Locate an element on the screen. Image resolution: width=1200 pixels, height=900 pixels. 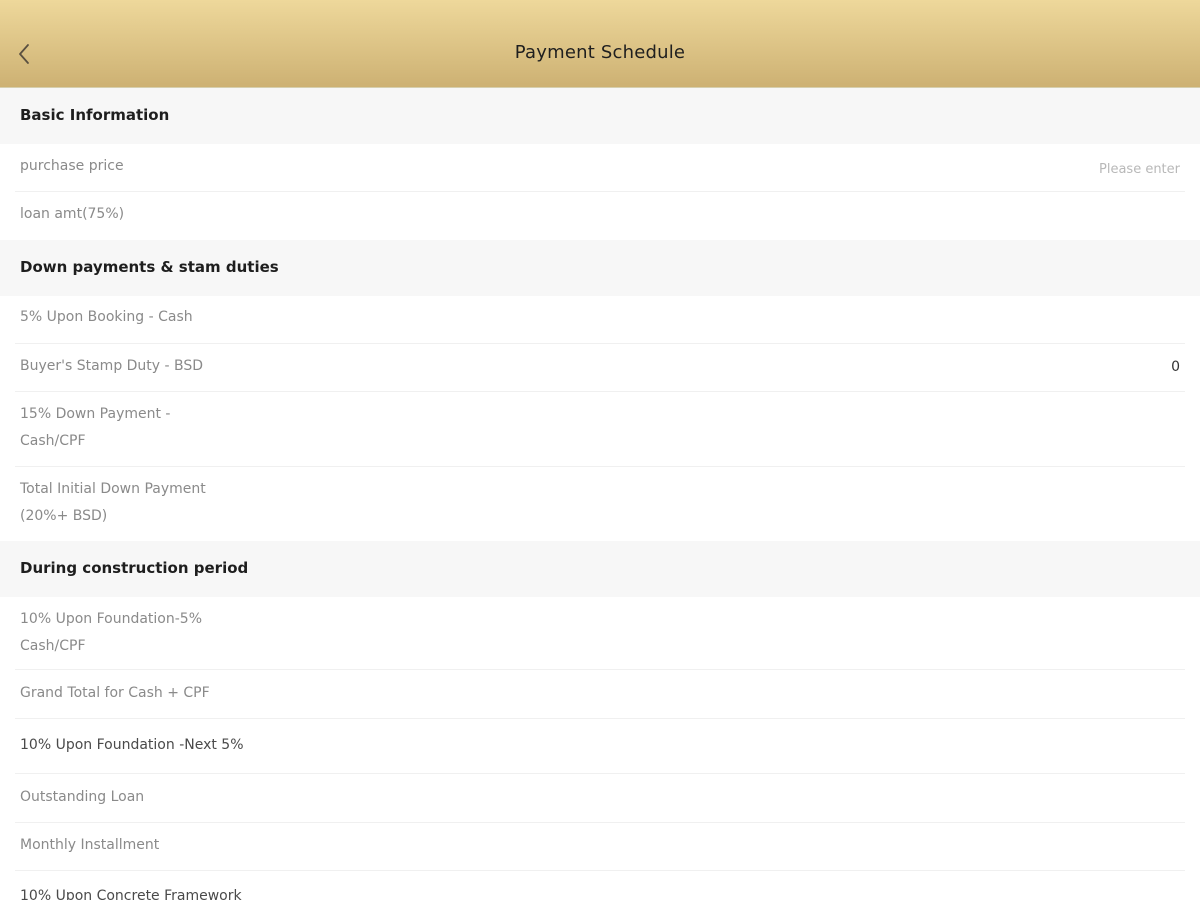
monthly-installment-row: Monthly Installment is located at coordinates (600, 847).